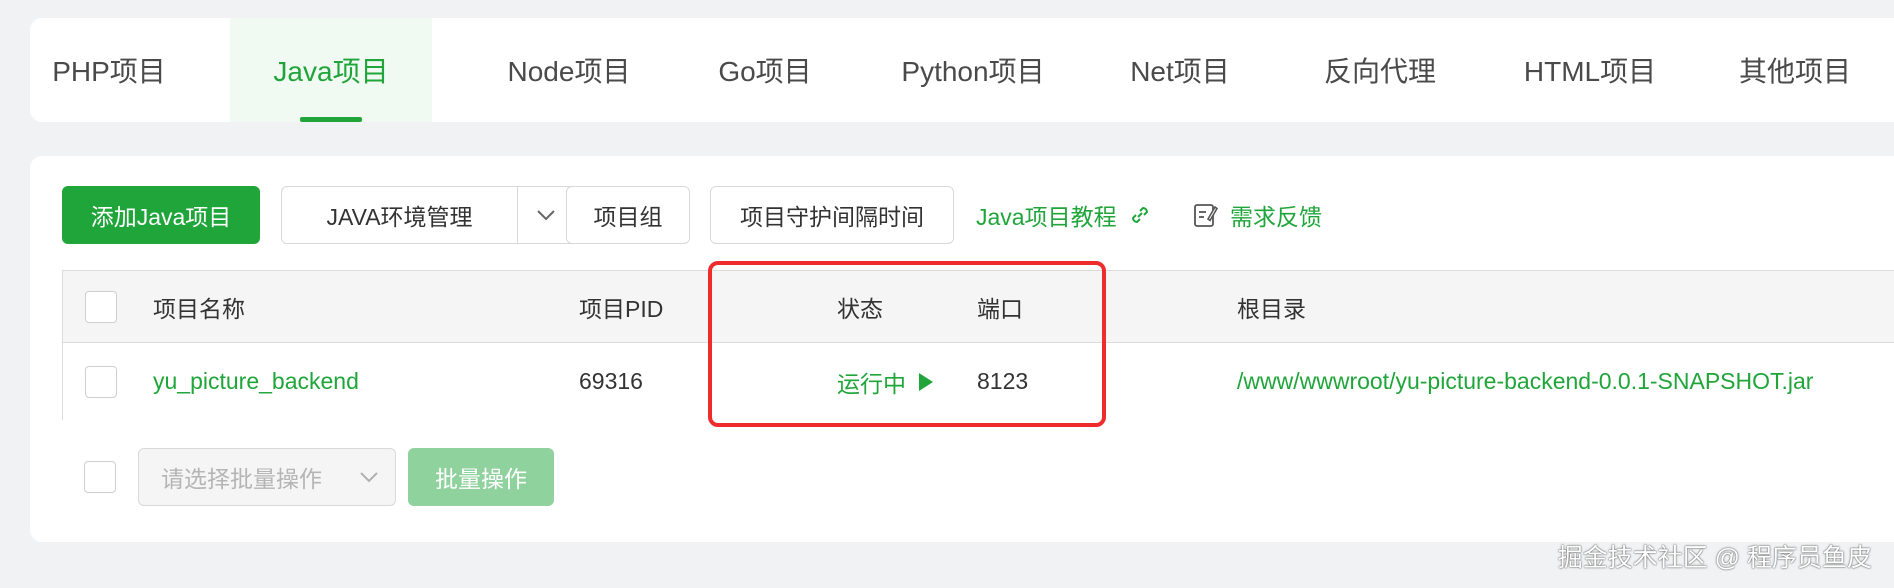  I want to click on batch-select-all-cell, so click(100, 477).